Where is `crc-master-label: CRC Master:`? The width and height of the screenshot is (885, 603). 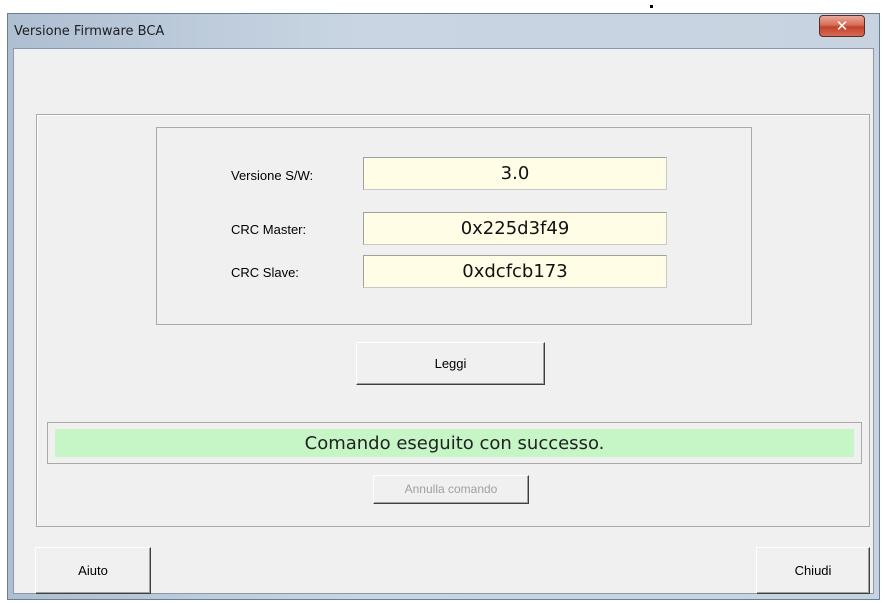
crc-master-label: CRC Master: is located at coordinates (269, 229).